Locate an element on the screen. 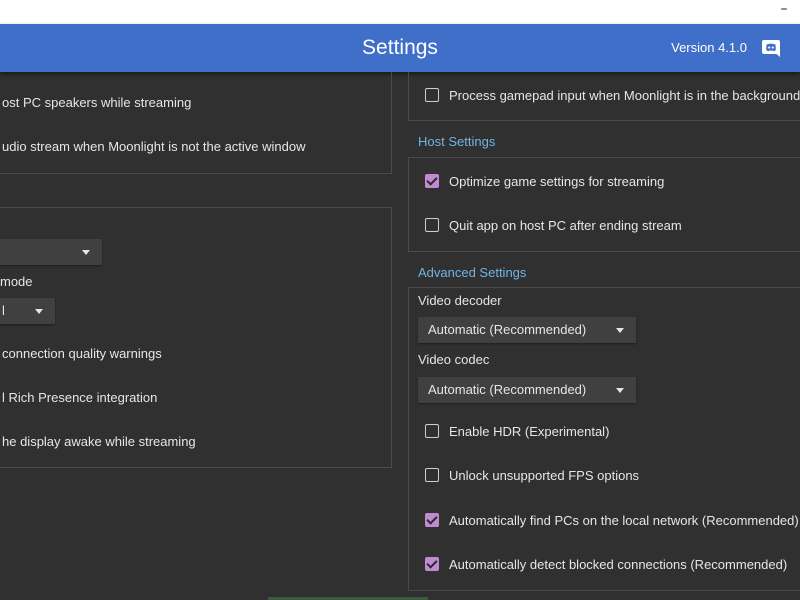  discord-icon is located at coordinates (771, 48).